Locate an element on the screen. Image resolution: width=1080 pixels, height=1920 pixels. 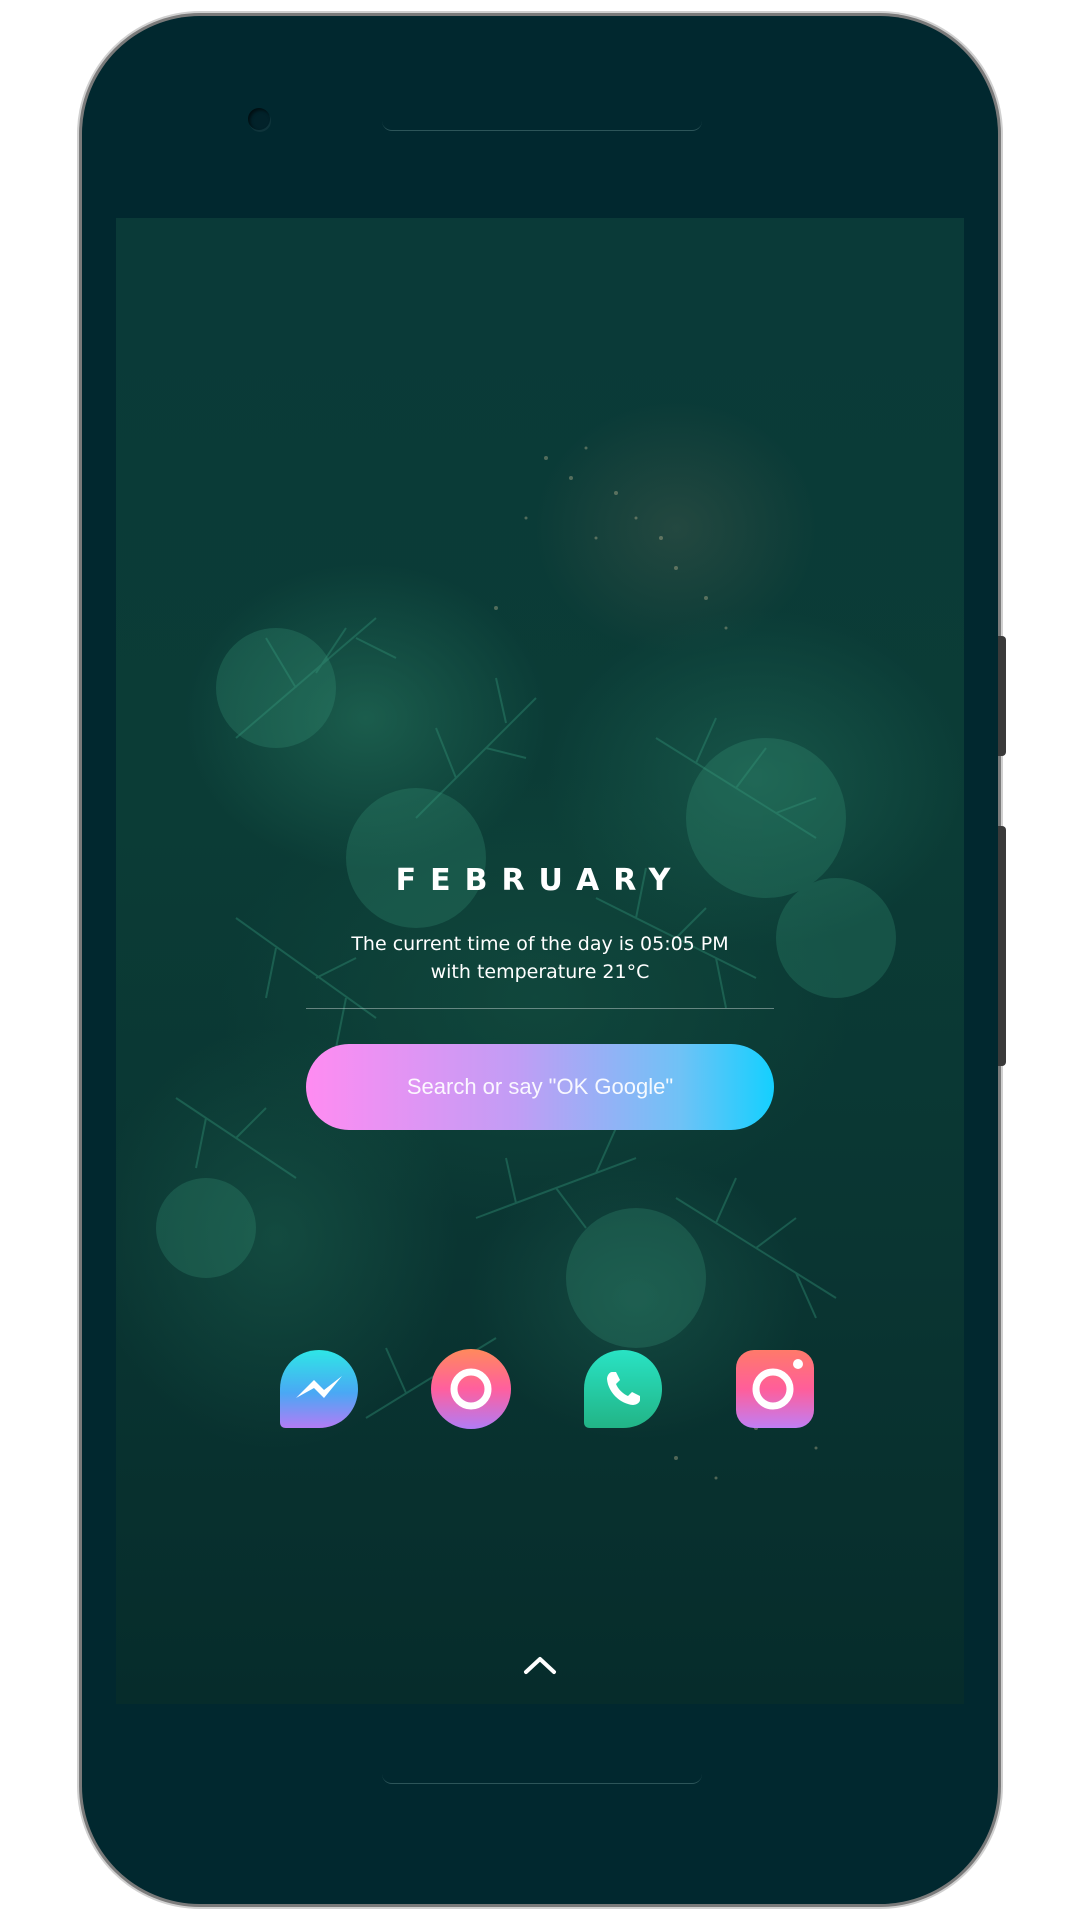
camera-round-app-icon is located at coordinates (471, 1389).